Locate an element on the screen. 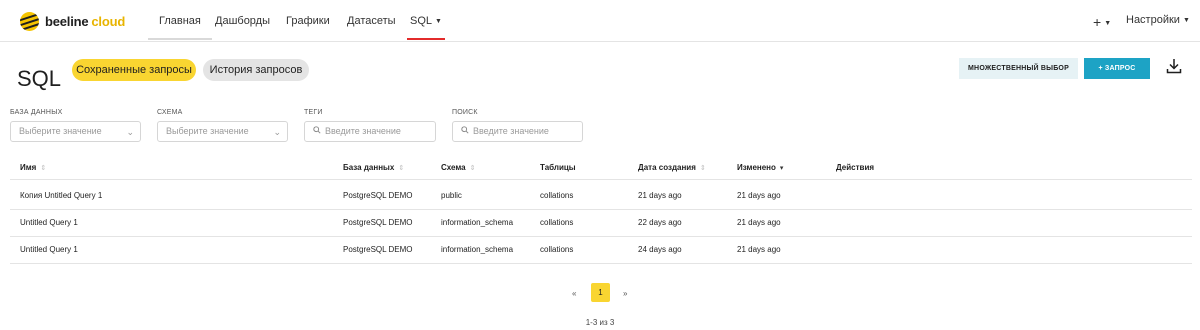  schema-select: Выберите значение ⌄ is located at coordinates (222, 131).